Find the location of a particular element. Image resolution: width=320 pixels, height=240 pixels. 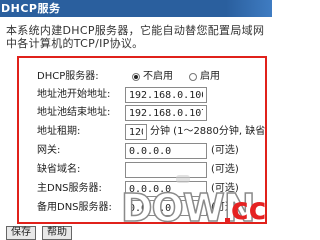

radio-enable is located at coordinates (193, 77).